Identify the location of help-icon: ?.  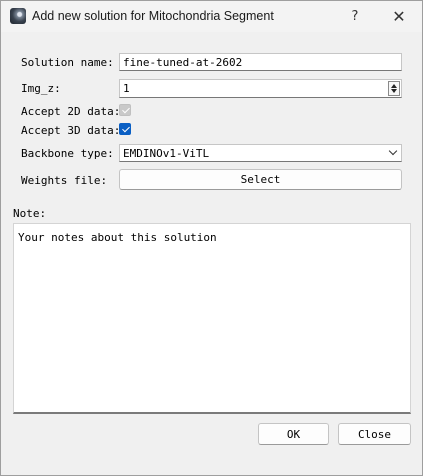
(355, 16).